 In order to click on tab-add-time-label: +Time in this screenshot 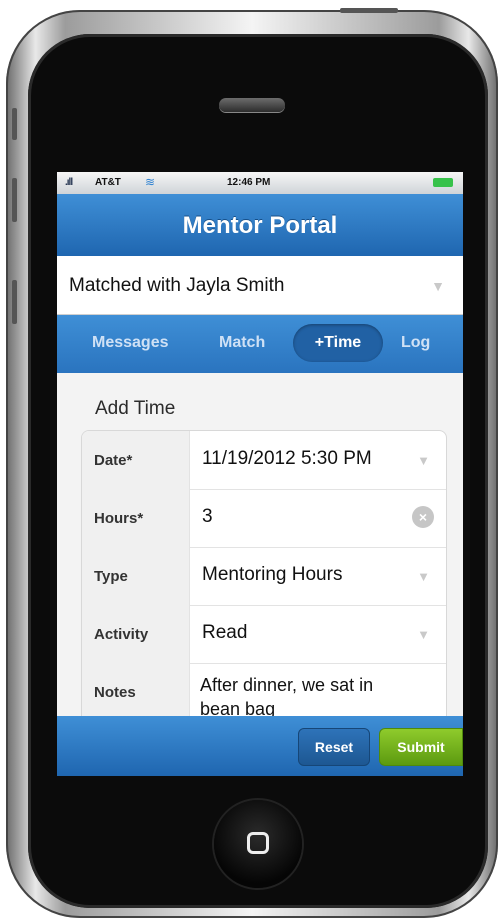, I will do `click(338, 342)`.